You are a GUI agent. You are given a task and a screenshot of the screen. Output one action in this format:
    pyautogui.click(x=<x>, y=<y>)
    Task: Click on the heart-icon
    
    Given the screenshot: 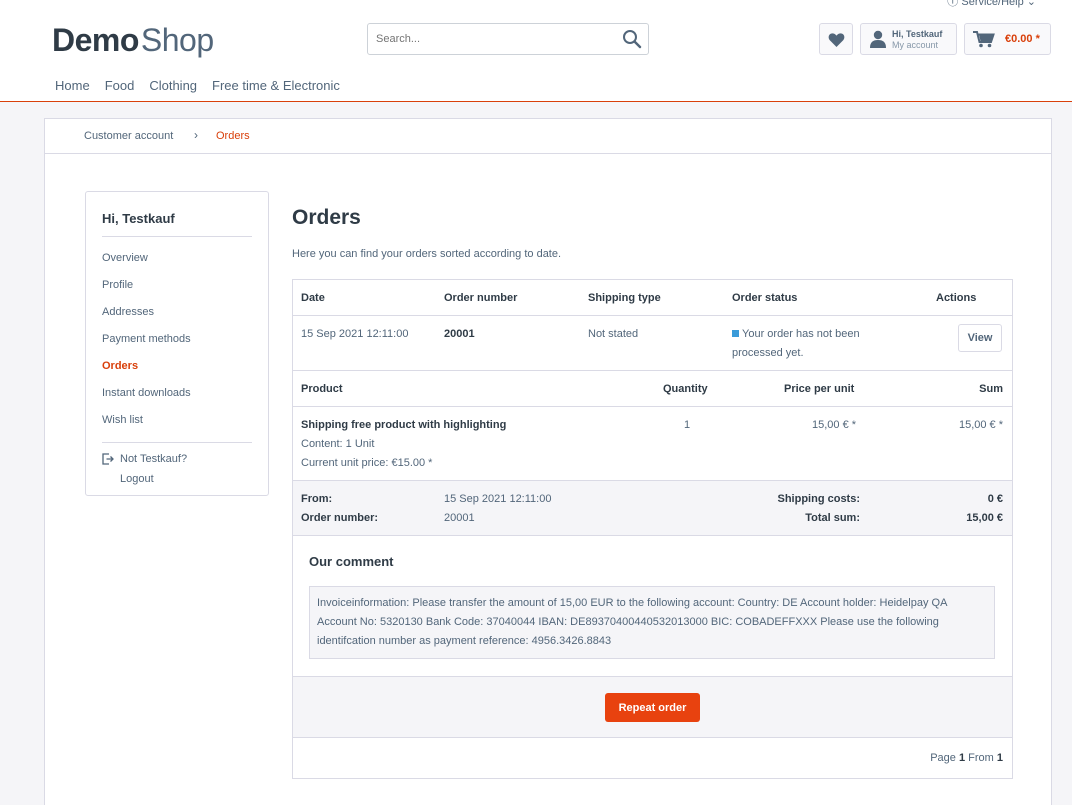 What is the action you would take?
    pyautogui.click(x=836, y=40)
    